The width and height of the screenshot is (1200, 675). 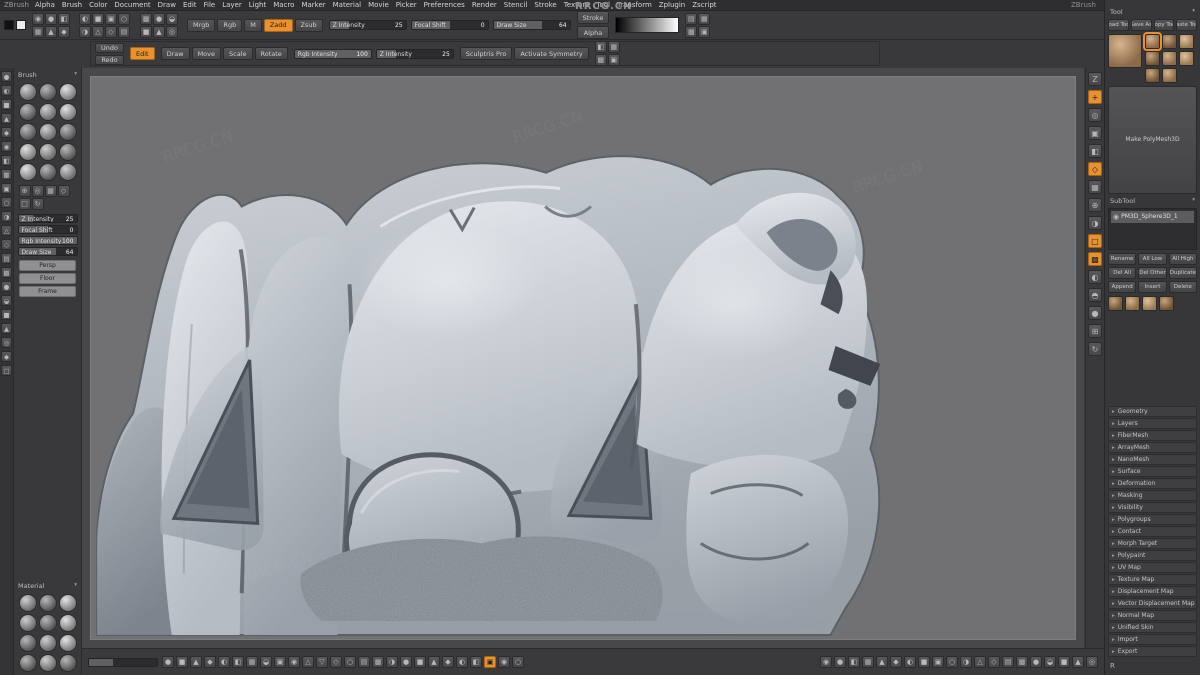 What do you see at coordinates (47, 586) in the screenshot?
I see `material-palette-header: Material ▾` at bounding box center [47, 586].